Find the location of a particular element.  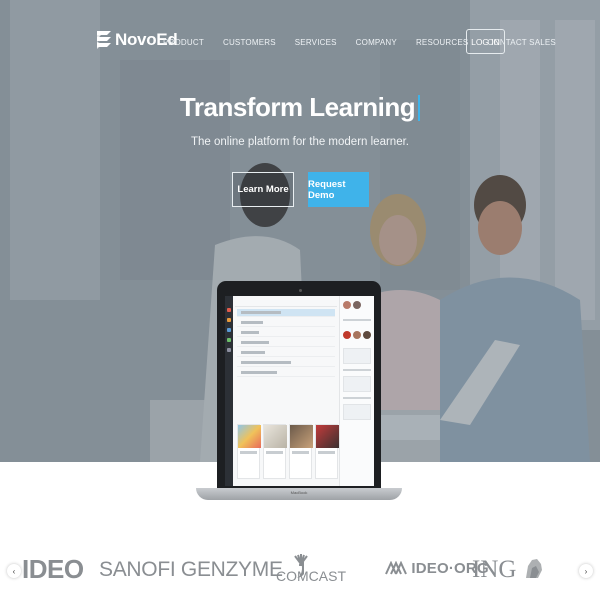

client-logo-sanofi-genzyme: SANOFI GENZYME is located at coordinates (203, 569).